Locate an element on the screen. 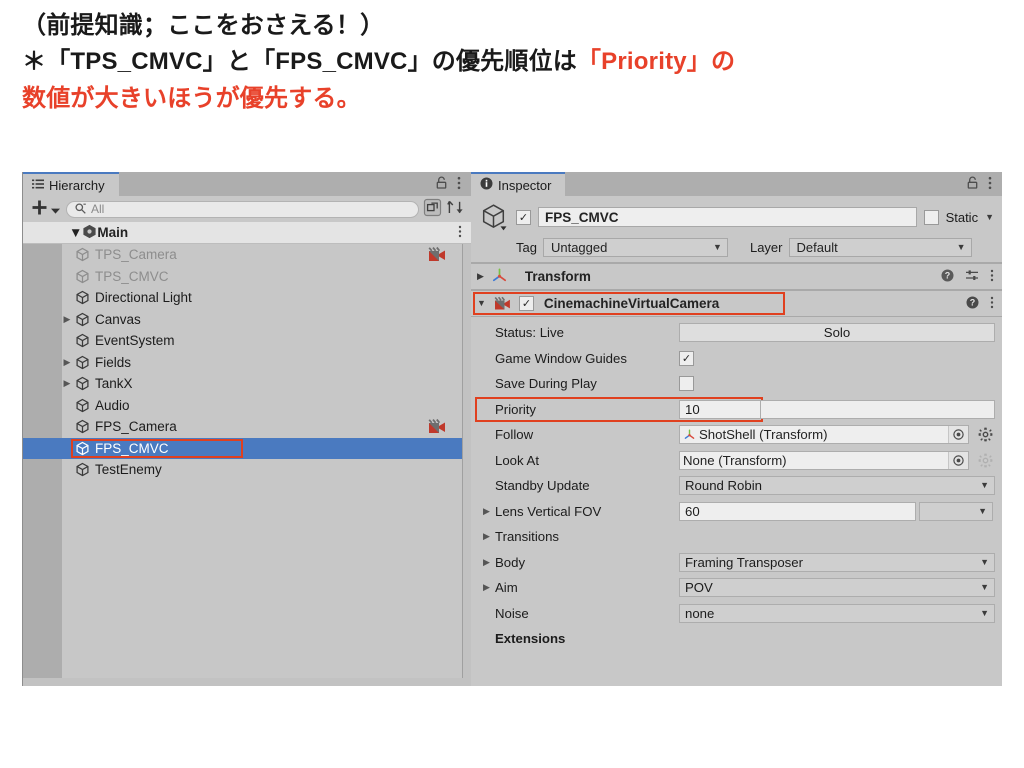 This screenshot has width=1024, height=768. inspector-name-row: ✓ FPS_CMVC ✓ Static ▼ is located at coordinates (736, 217).